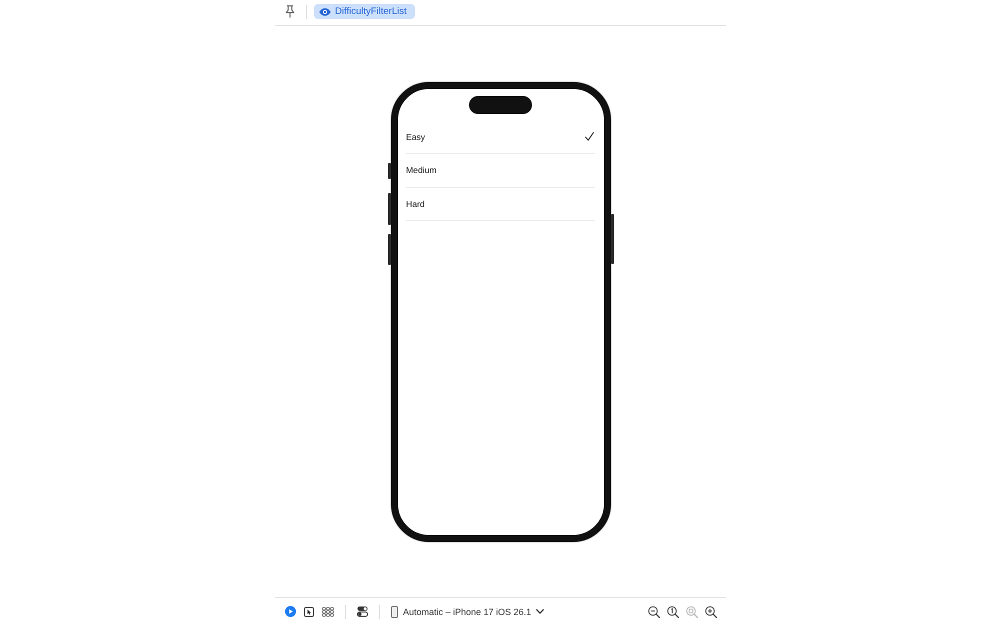 The height and width of the screenshot is (625, 1000). I want to click on play-icon, so click(290, 611).